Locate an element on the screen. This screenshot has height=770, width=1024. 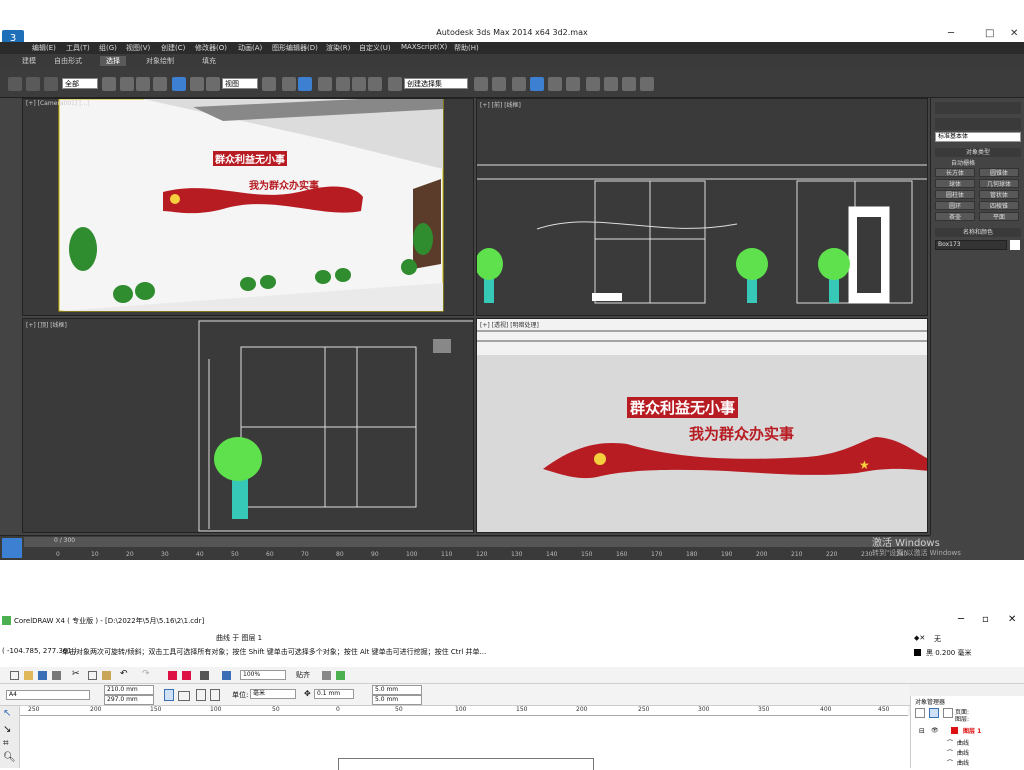
page-height-field: 297.0 mm is located at coordinates (129, 700).